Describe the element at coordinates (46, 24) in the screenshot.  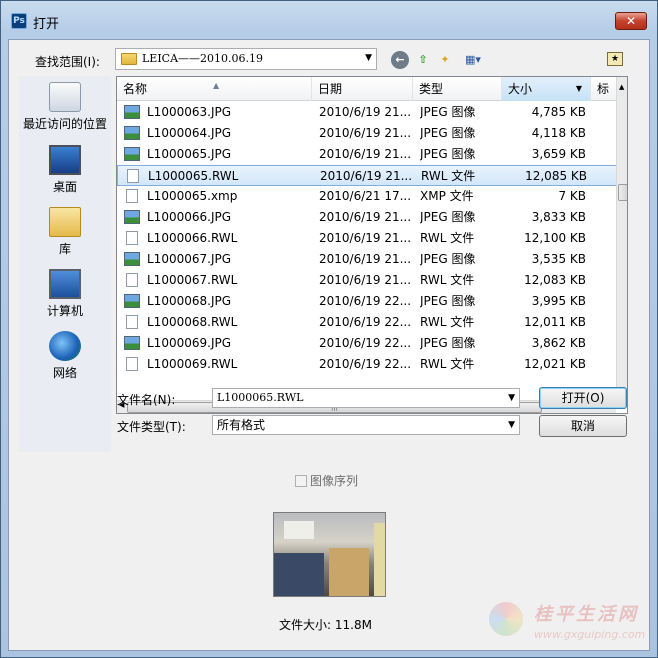
I see `window-title: 打开` at that location.